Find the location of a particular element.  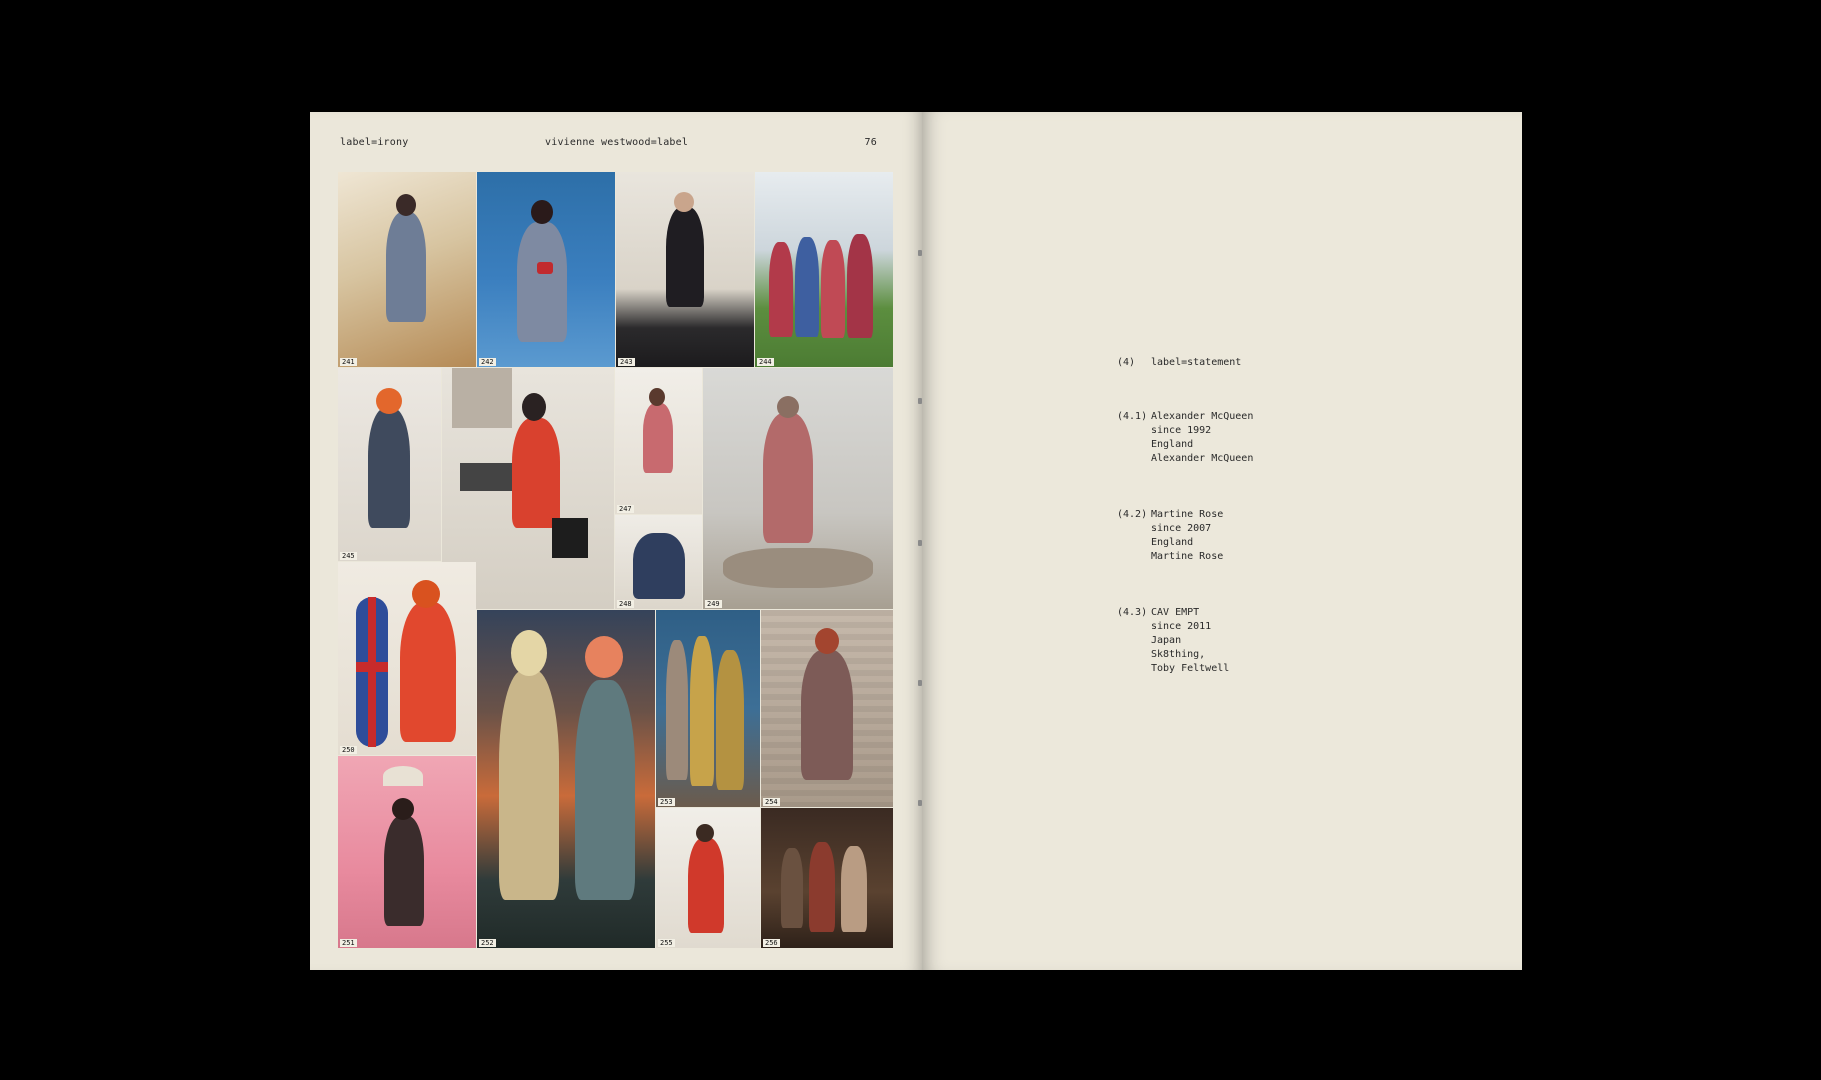

photo-248: 248 is located at coordinates (658, 562).